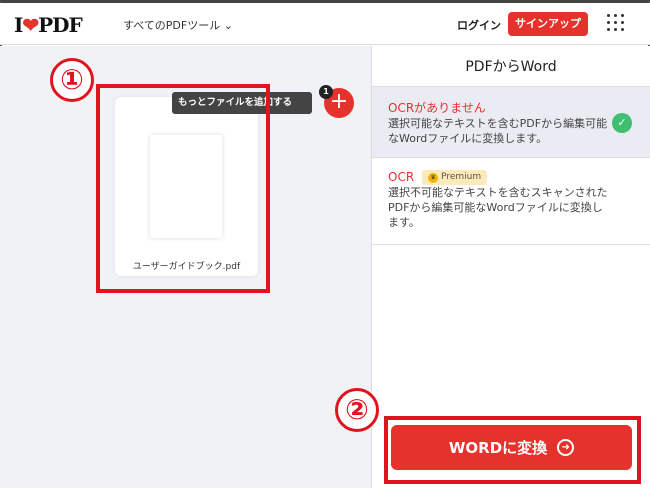  I want to click on signup-button: サインアップ, so click(548, 24).